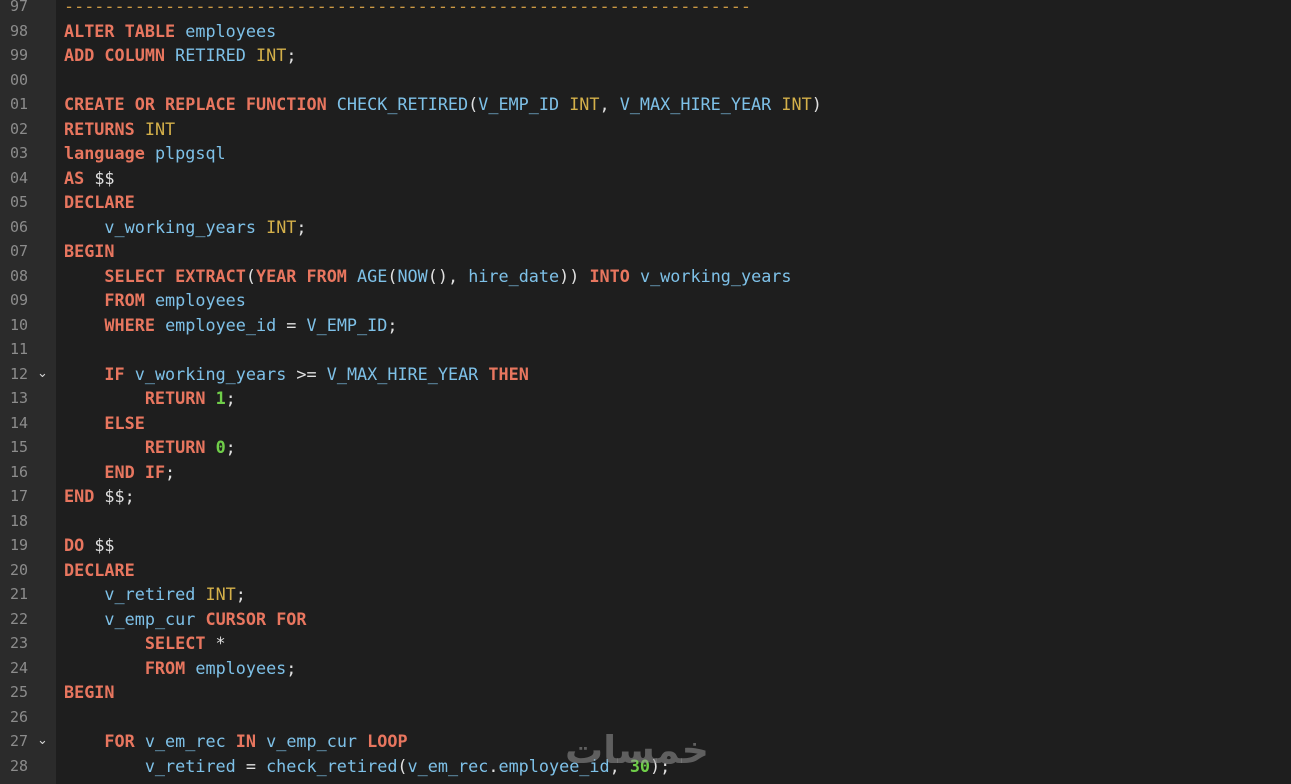  Describe the element at coordinates (89, 545) in the screenshot. I see `code-text: DO $$` at that location.